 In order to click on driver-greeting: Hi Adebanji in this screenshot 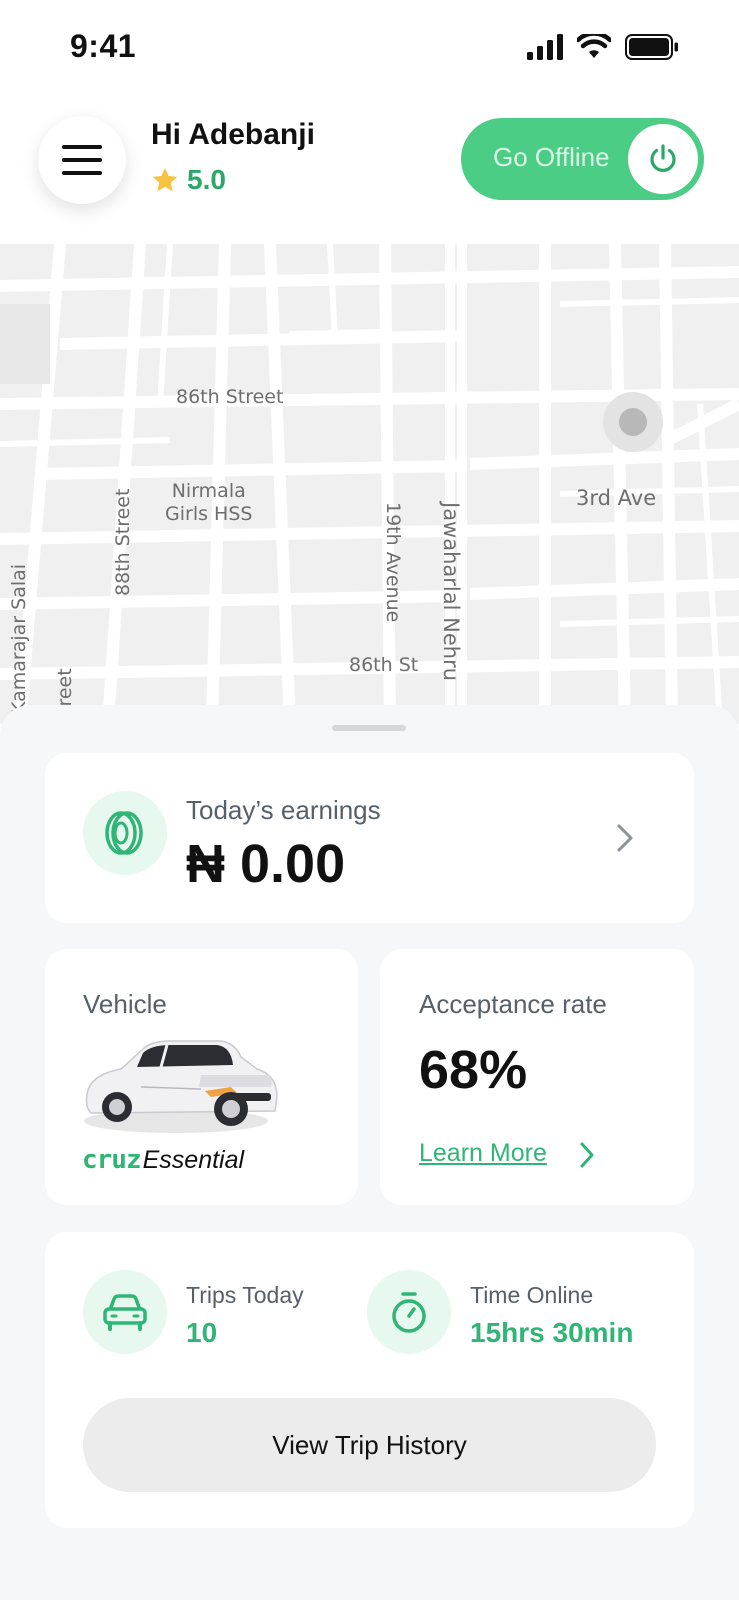, I will do `click(233, 134)`.